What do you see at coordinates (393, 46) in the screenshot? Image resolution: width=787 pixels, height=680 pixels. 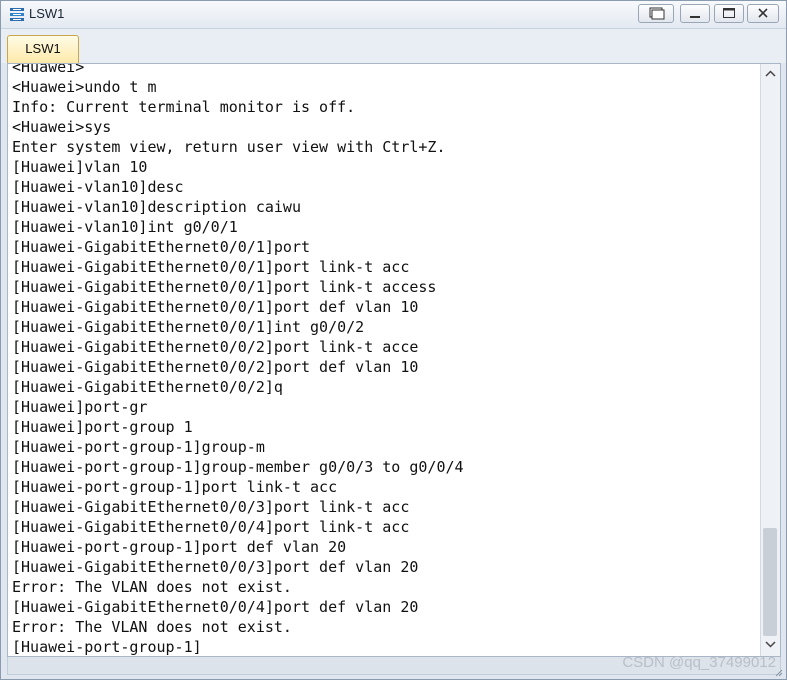 I see `tab-strip: LSW1` at bounding box center [393, 46].